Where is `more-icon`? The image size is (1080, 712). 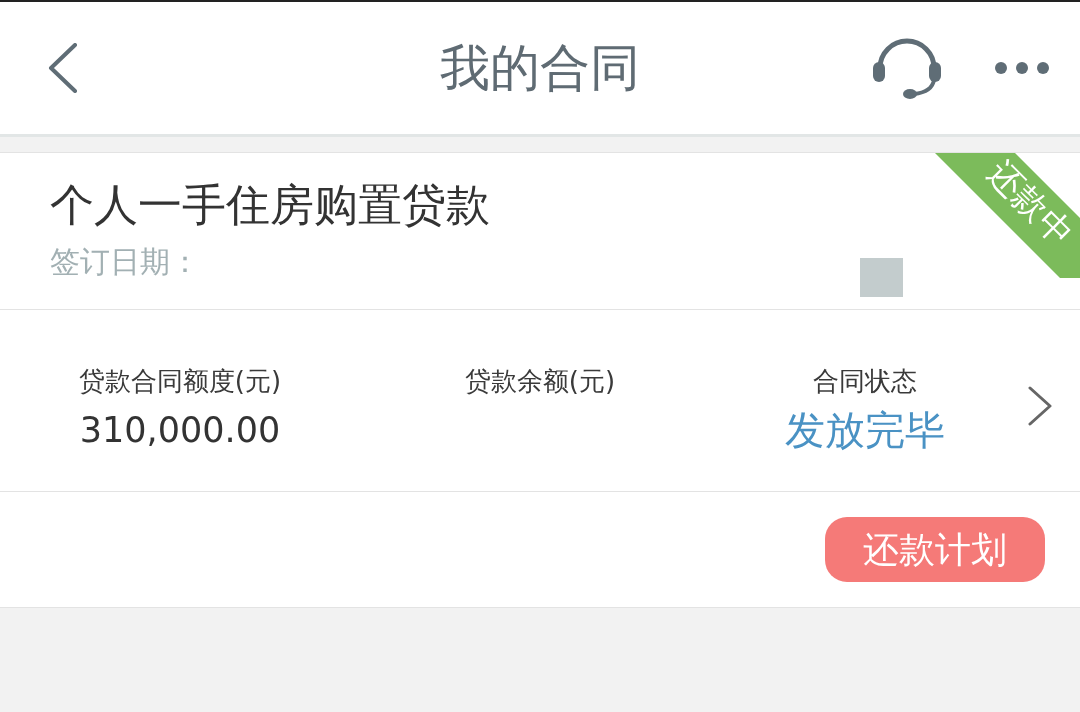
more-icon is located at coordinates (1022, 68).